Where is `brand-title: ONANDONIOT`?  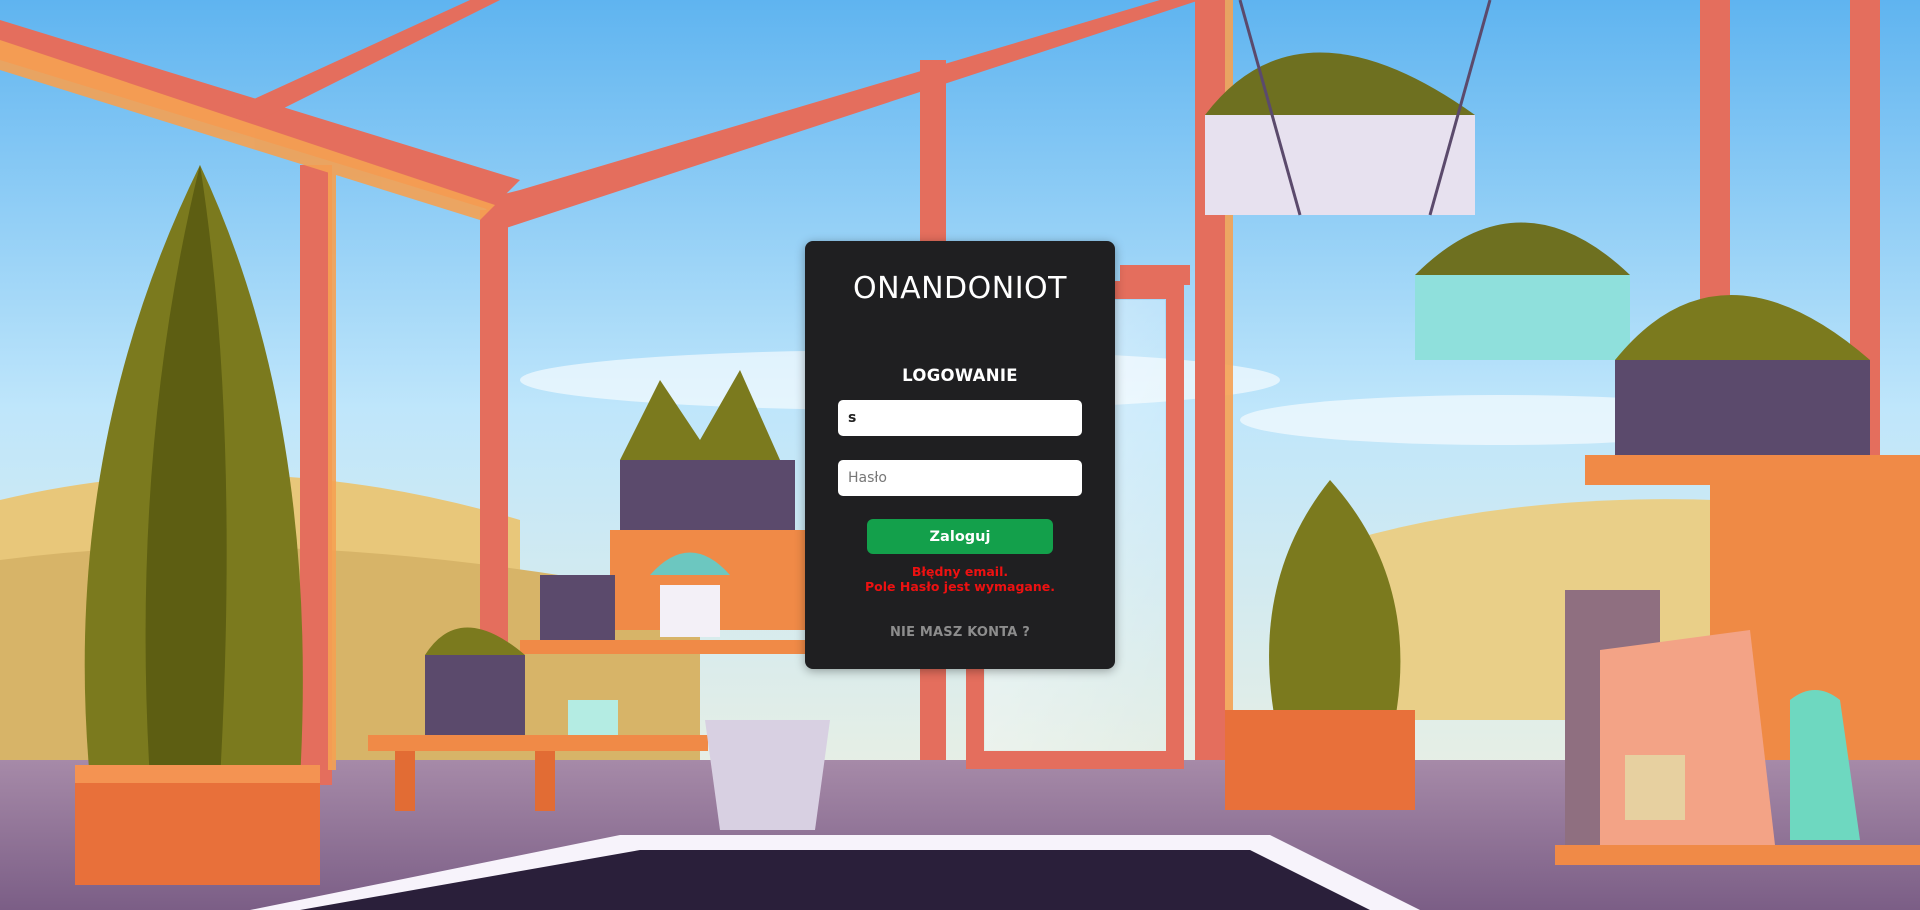
brand-title: ONANDONIOT is located at coordinates (960, 288).